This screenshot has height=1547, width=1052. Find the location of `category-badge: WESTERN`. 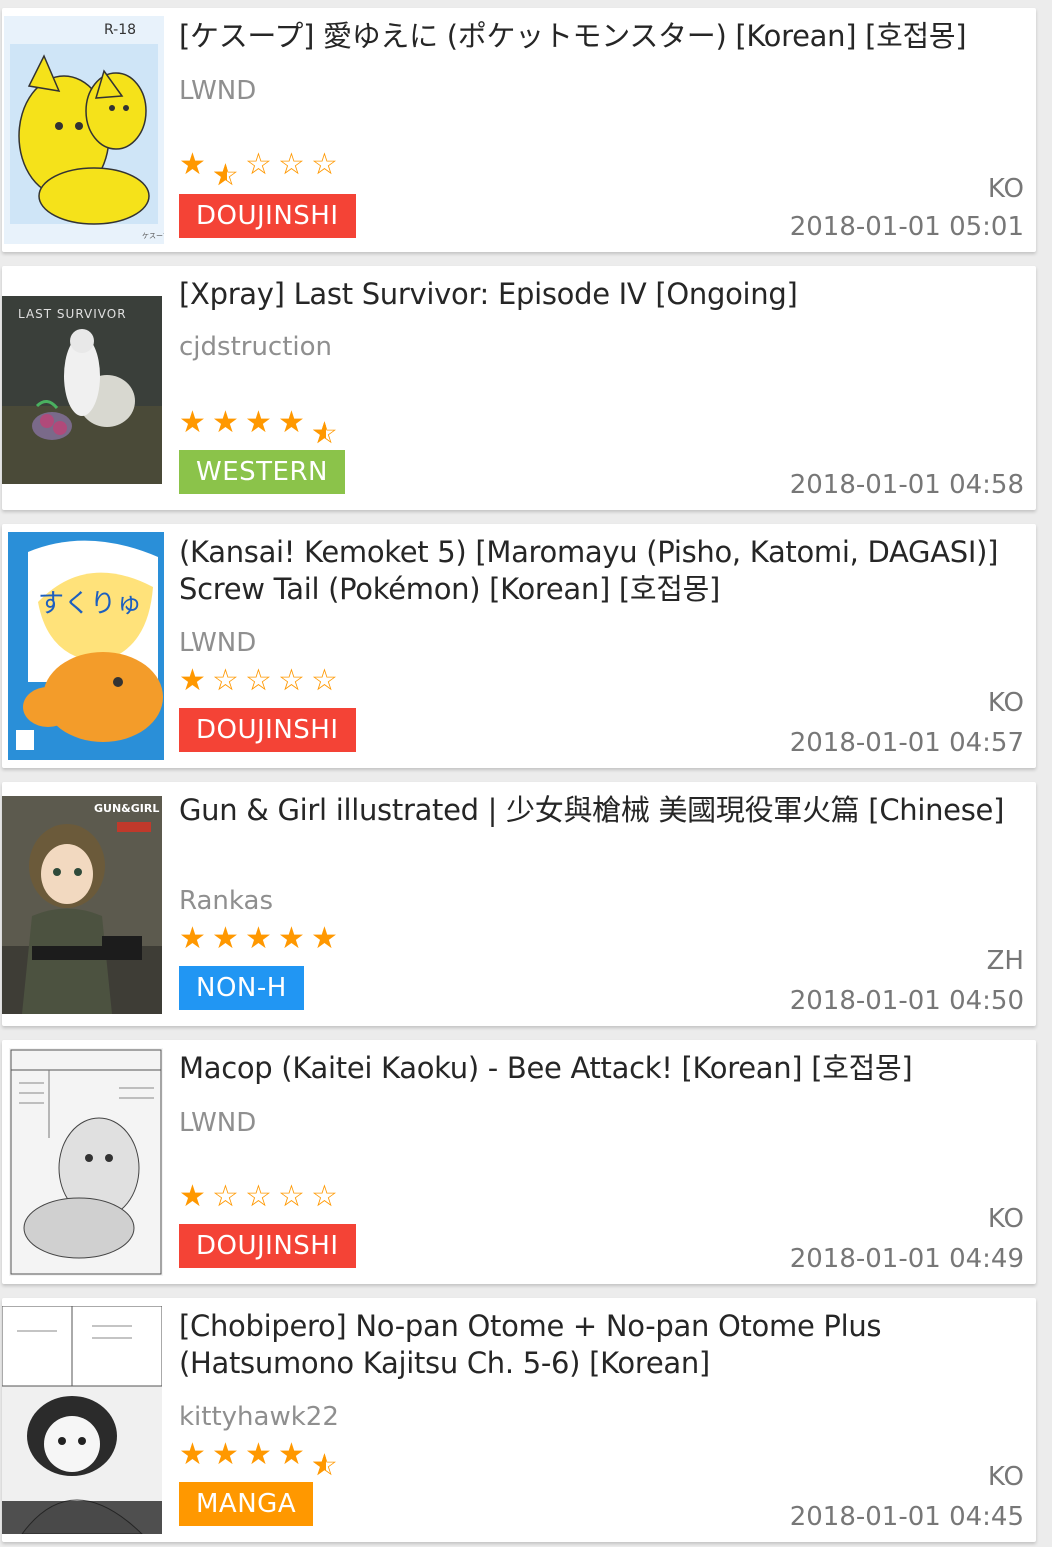

category-badge: WESTERN is located at coordinates (262, 472).